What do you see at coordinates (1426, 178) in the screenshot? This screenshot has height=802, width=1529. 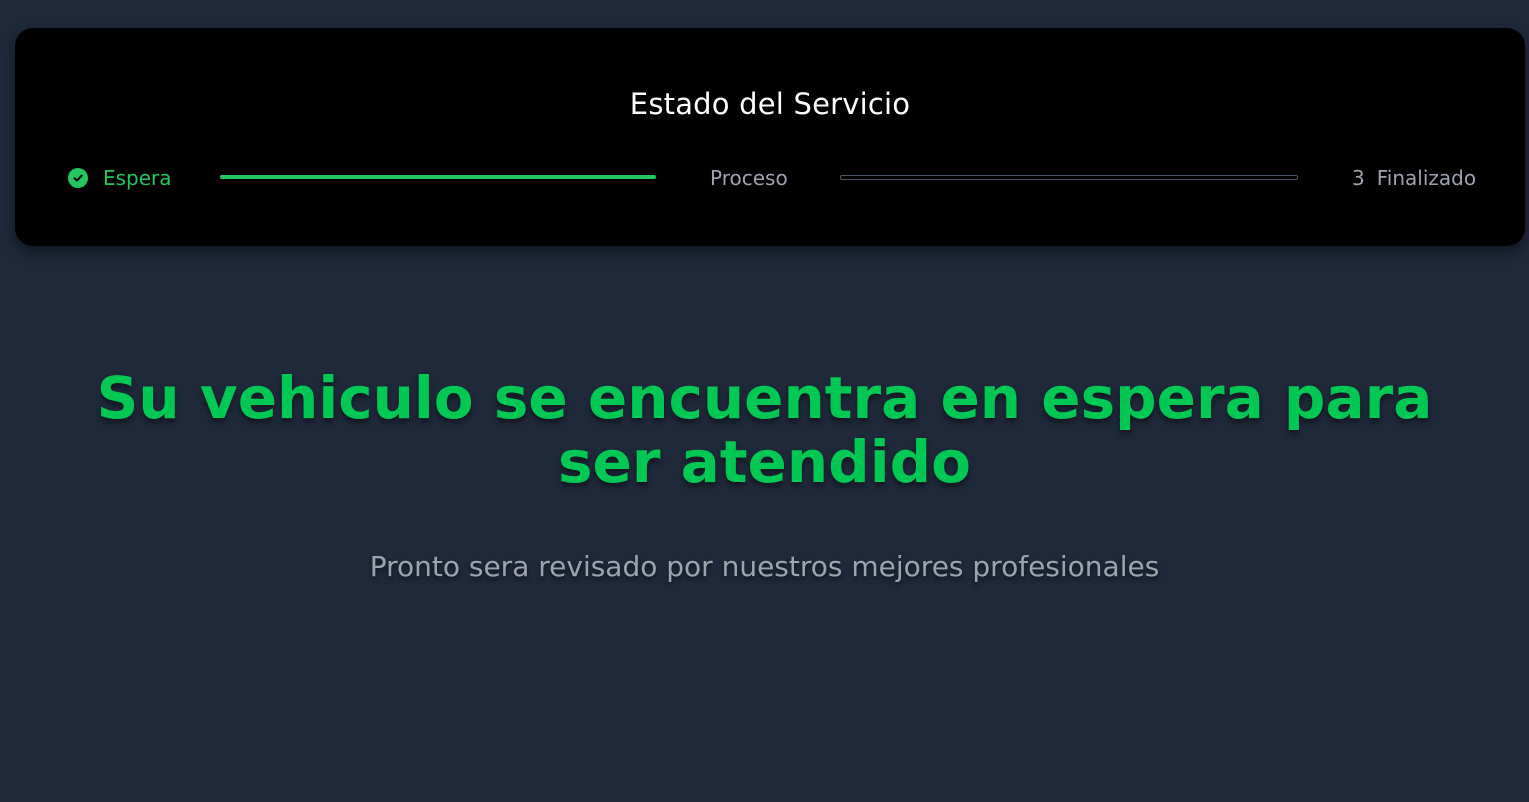 I see `step-label-finalizado: Finalizado` at bounding box center [1426, 178].